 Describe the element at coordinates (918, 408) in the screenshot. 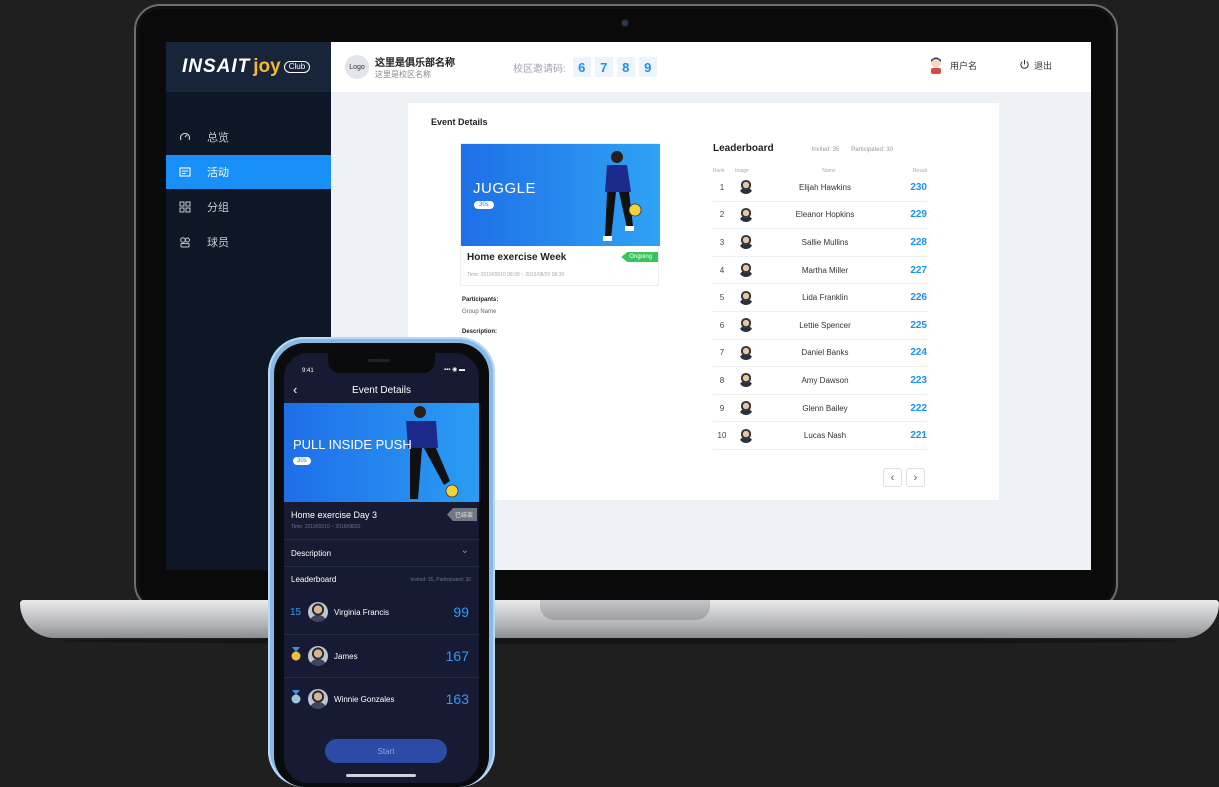

I see `result: 222` at that location.